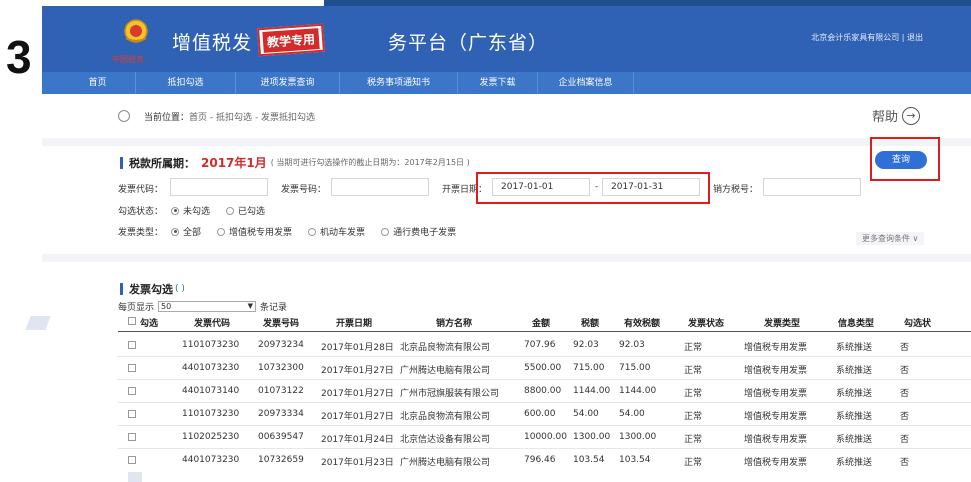 This screenshot has height=482, width=971. Describe the element at coordinates (211, 414) in the screenshot. I see `cell-code: 1101073230` at that location.